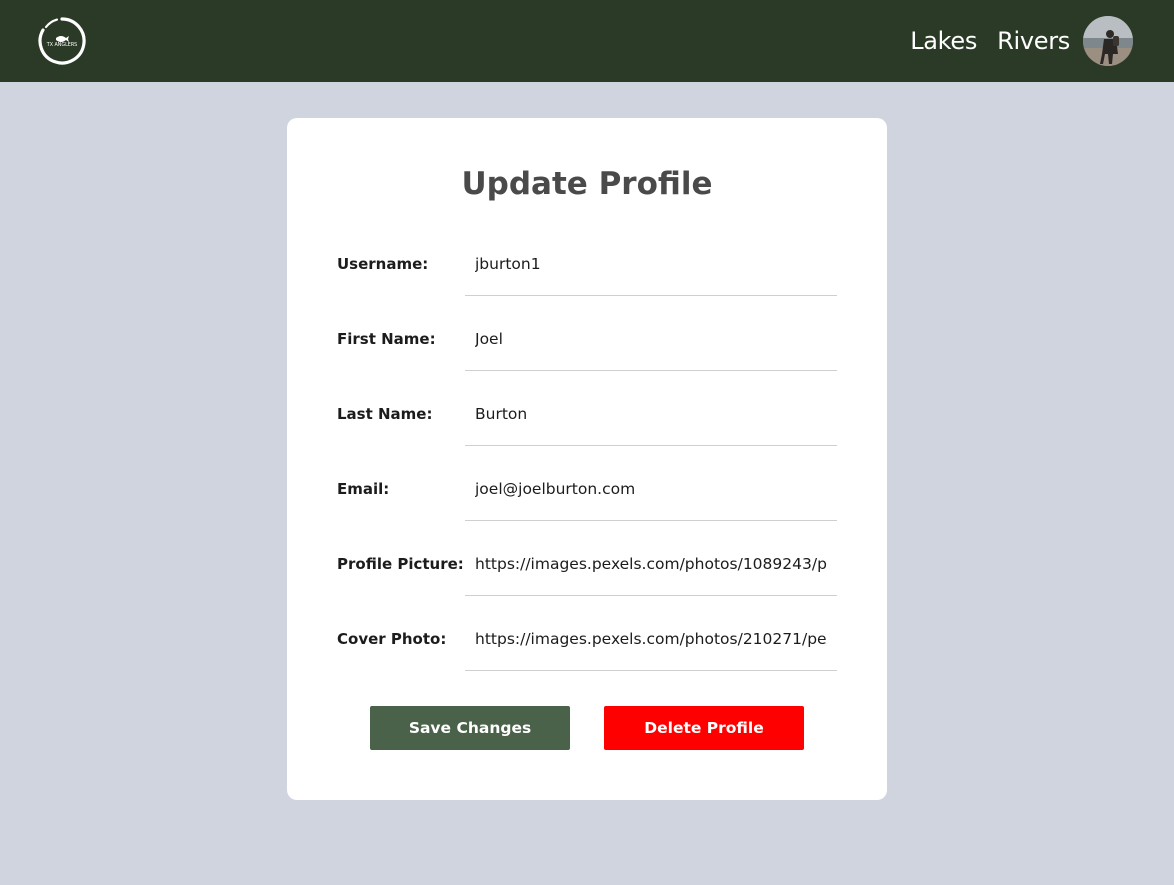 The height and width of the screenshot is (885, 1174). Describe the element at coordinates (470, 728) in the screenshot. I see `save-changes-button: Save Changes` at that location.